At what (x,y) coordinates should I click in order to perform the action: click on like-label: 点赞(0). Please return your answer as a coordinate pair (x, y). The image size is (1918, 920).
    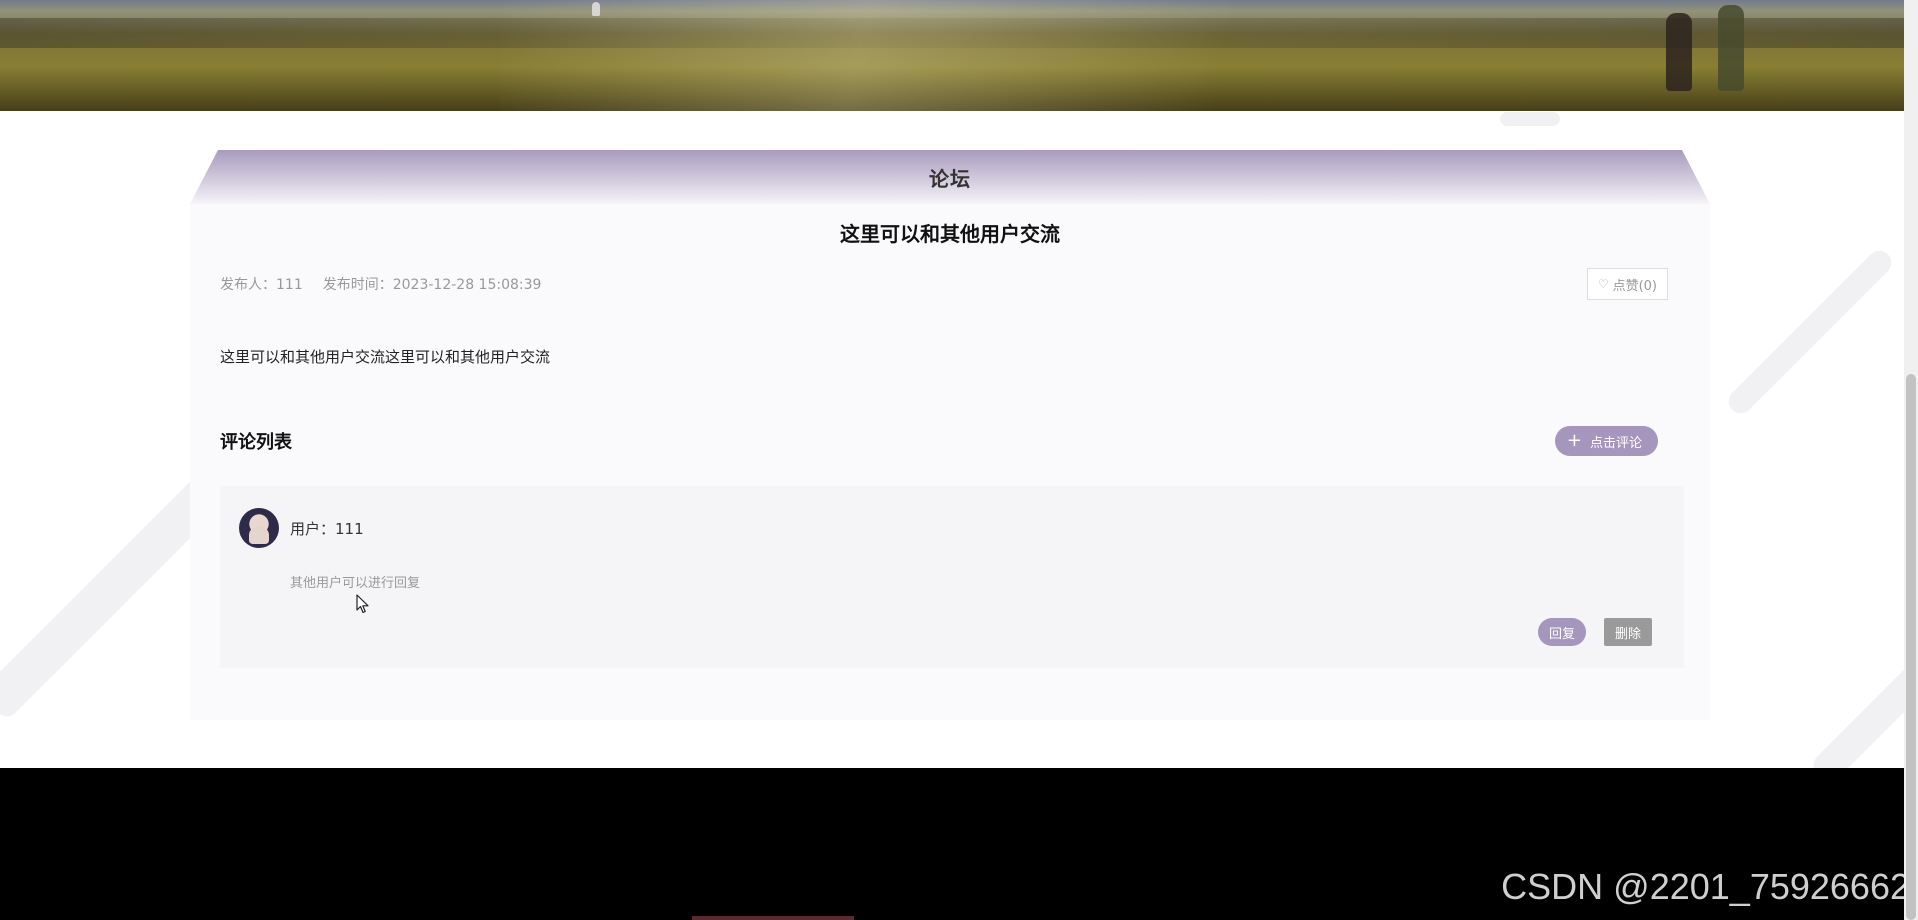
    Looking at the image, I should click on (1634, 286).